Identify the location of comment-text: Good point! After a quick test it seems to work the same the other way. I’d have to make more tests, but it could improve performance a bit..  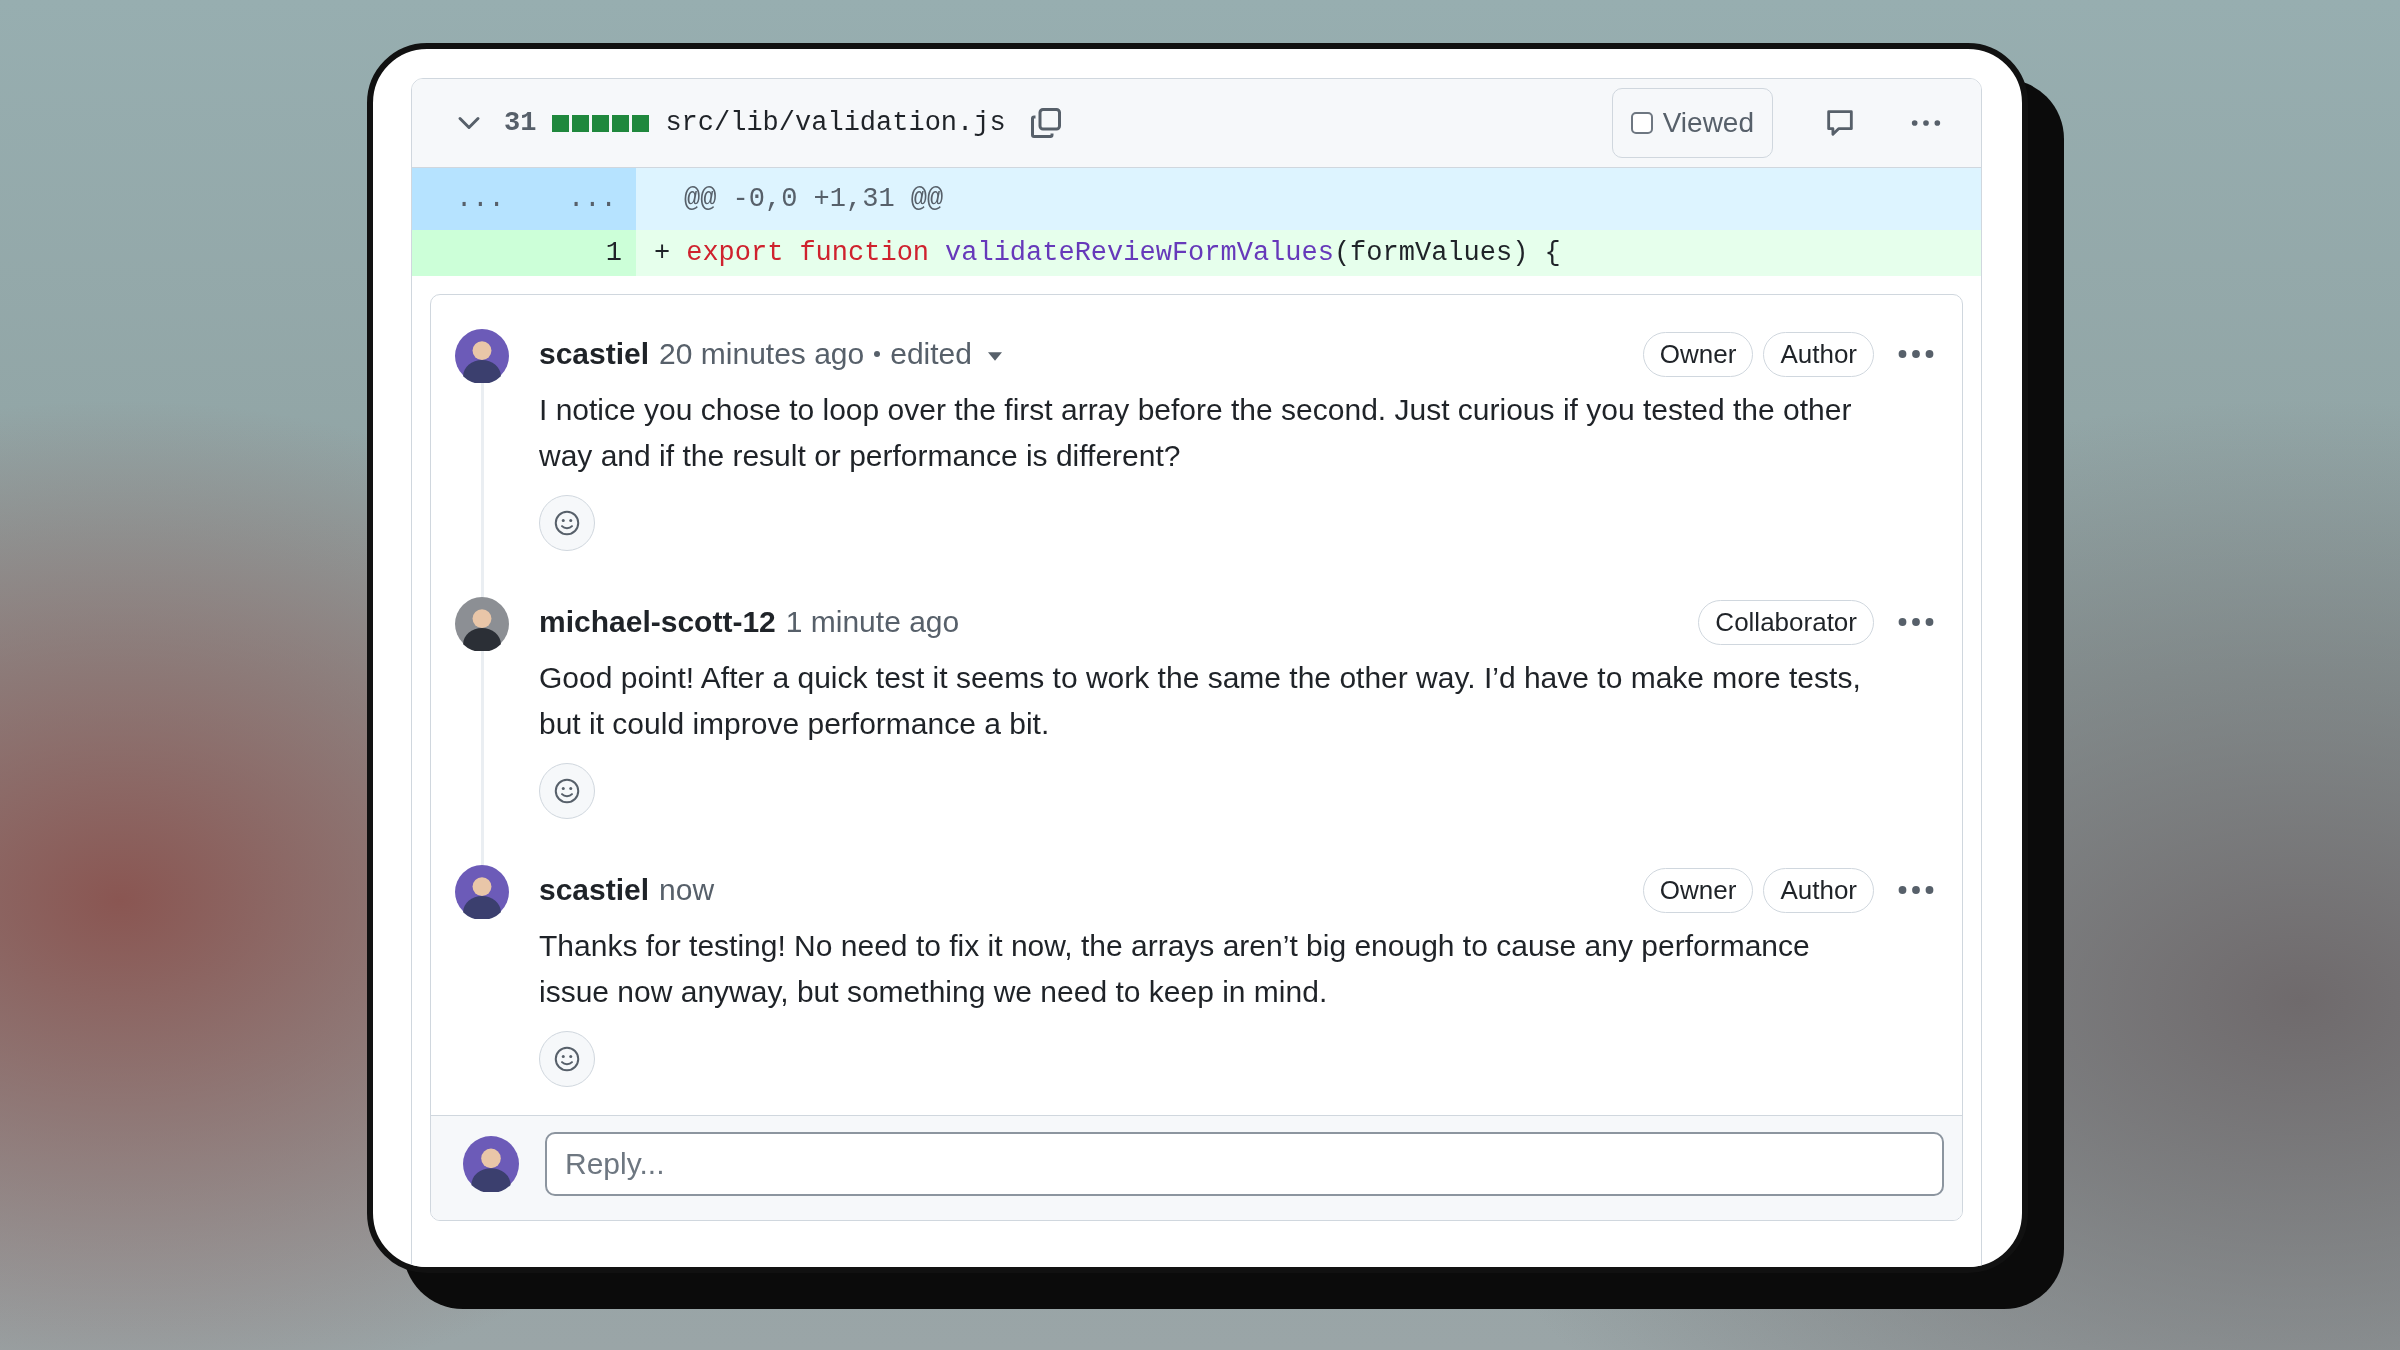
(1200, 701).